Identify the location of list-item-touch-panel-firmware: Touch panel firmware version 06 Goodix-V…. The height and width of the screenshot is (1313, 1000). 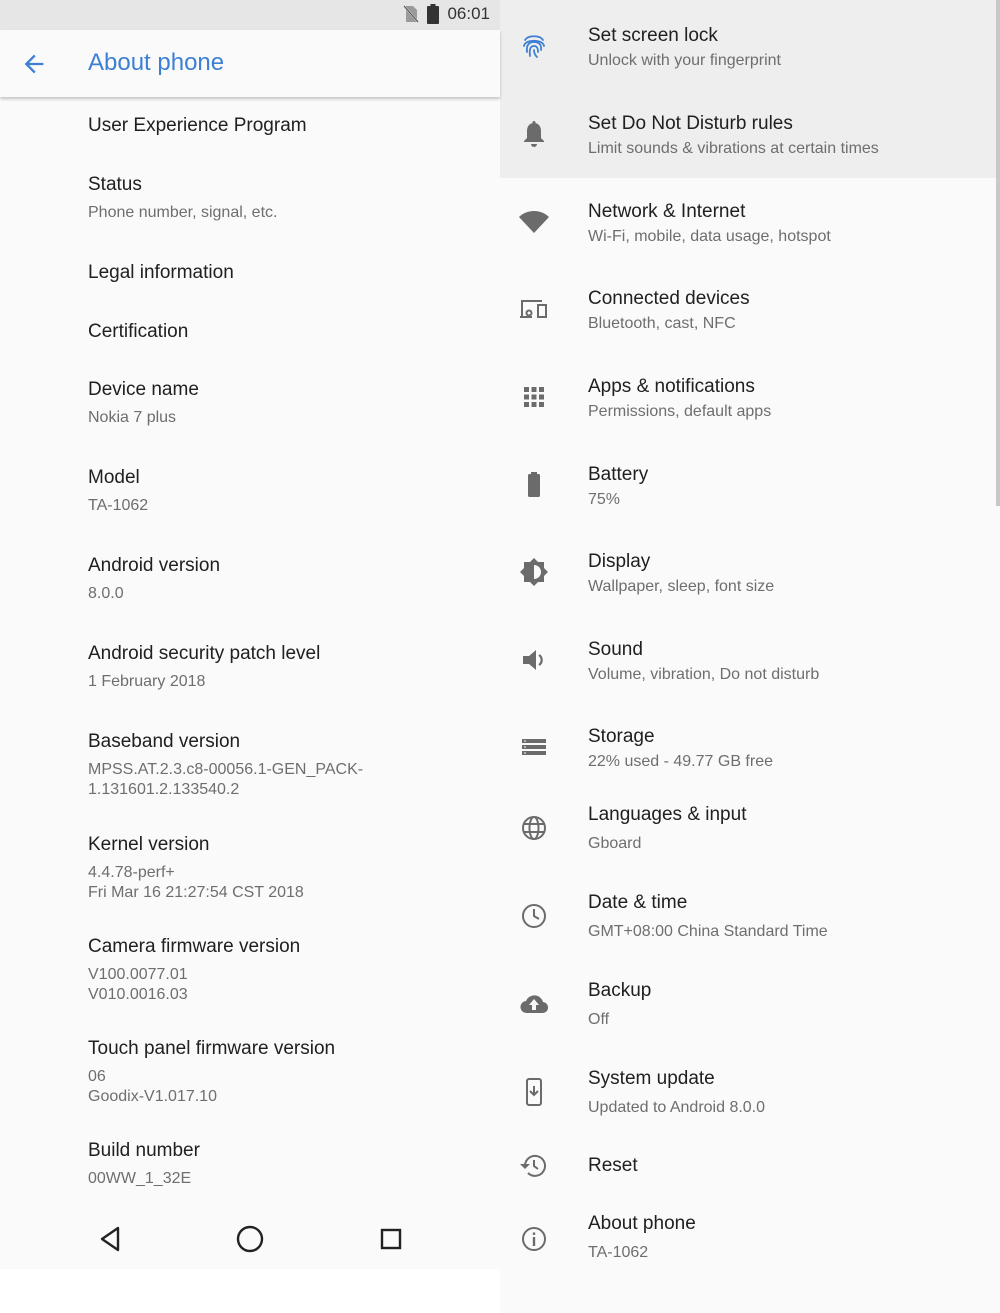
(288, 1072).